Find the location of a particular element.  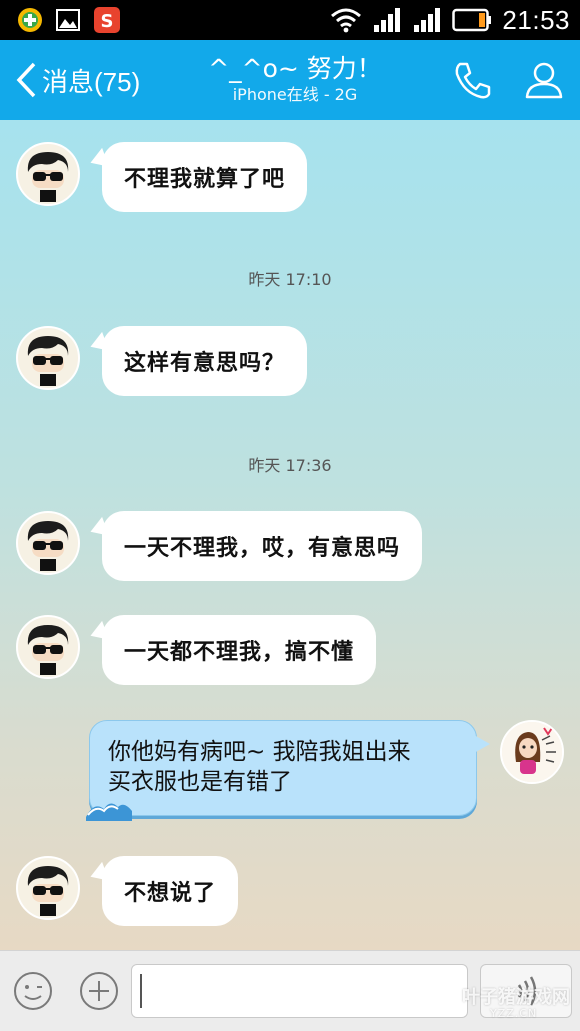

watermark-main: 叶子猪游戏网 is located at coordinates (516, 997).